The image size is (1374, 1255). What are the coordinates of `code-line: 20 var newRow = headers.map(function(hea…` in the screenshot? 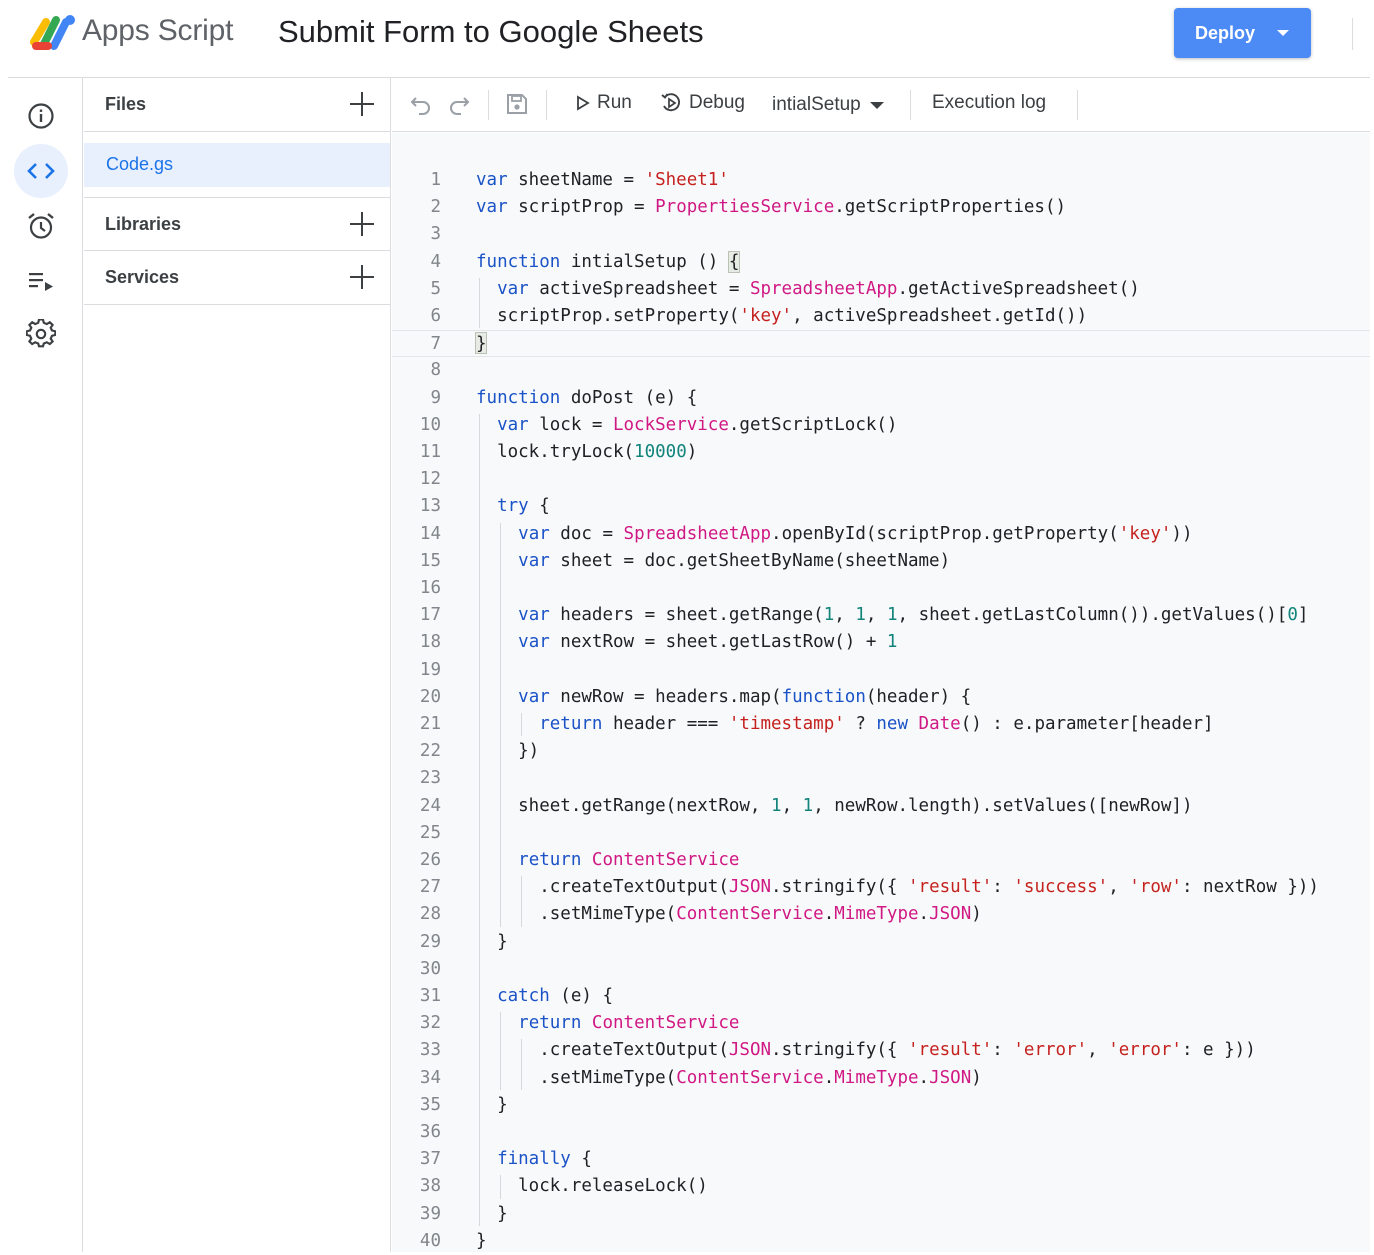 It's located at (881, 697).